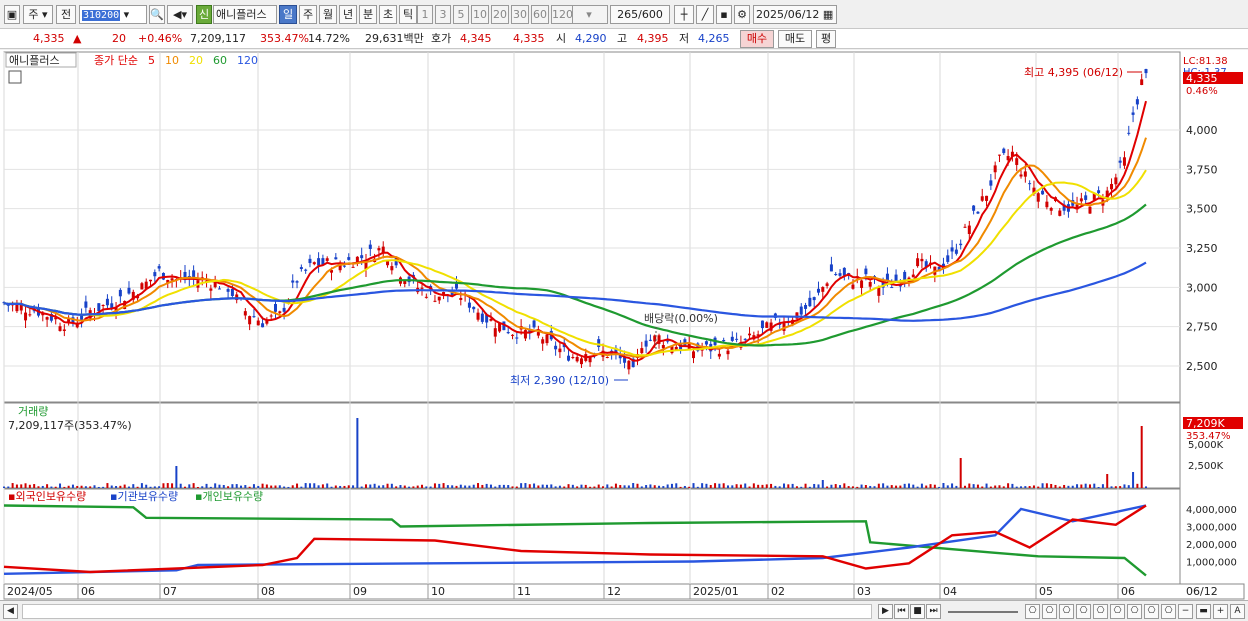 Image resolution: width=1248 pixels, height=621 pixels. What do you see at coordinates (461, 14) in the screenshot?
I see `interval-button-5: 5` at bounding box center [461, 14].